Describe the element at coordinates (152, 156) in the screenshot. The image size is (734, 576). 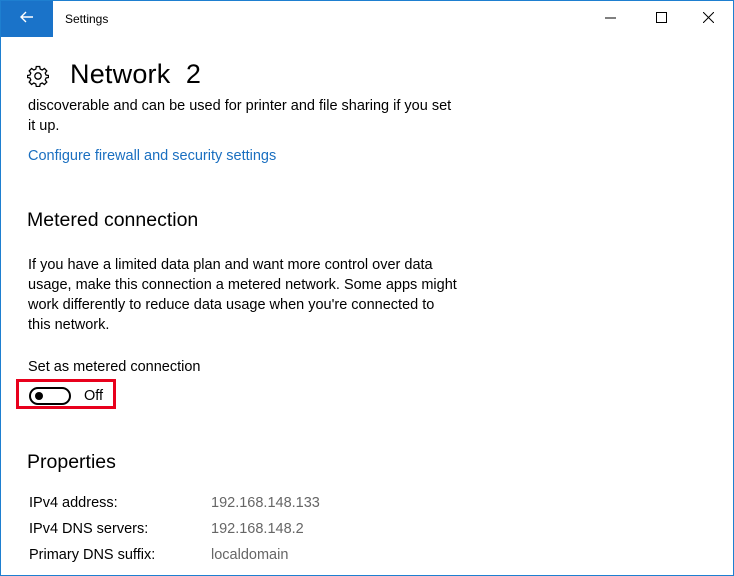
I see `configure-firewall-link: Configure firewall and security settings` at that location.